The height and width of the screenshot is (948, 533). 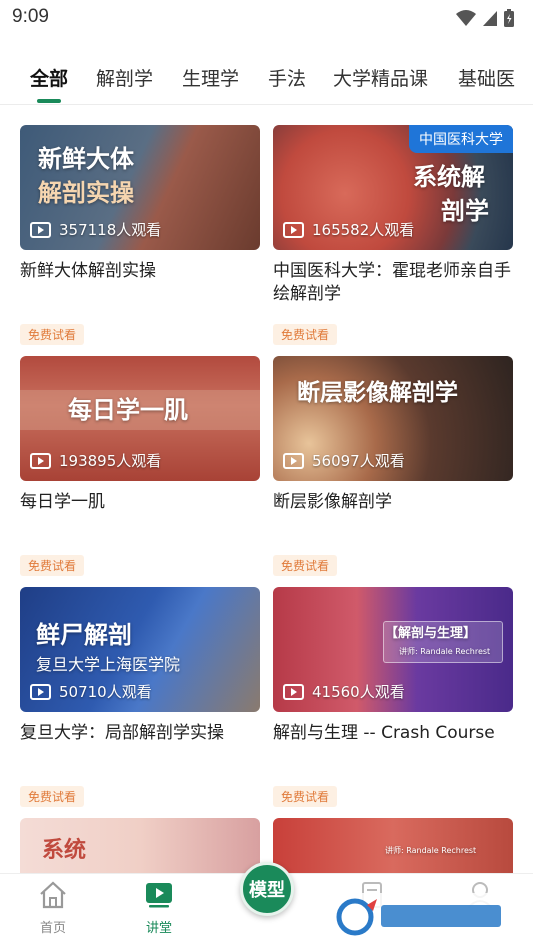 I want to click on course-title: 复旦大学：局部解剖学实操, so click(x=140, y=745).